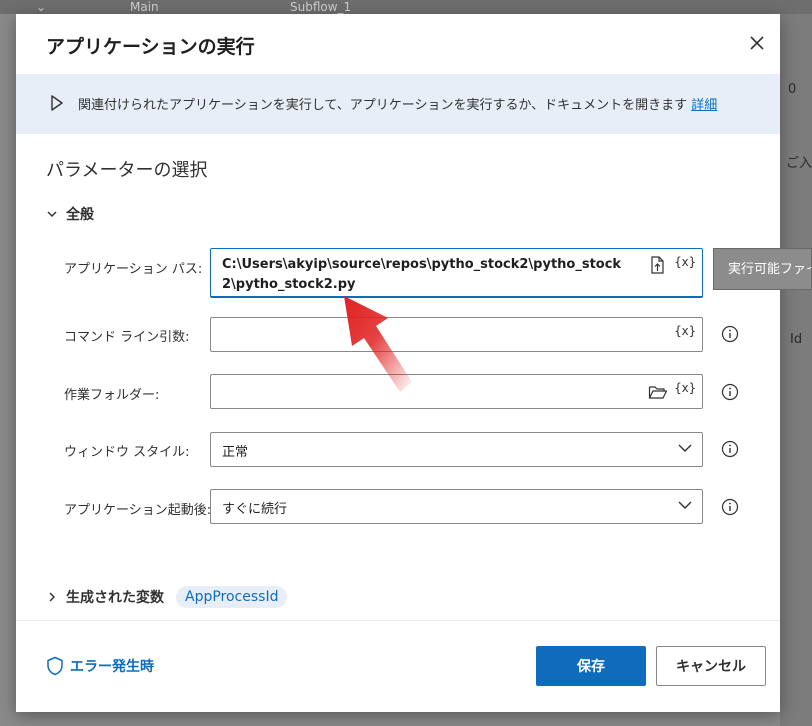 The image size is (812, 726). Describe the element at coordinates (456, 506) in the screenshot. I see `after-launch-dropdown: すぐに続行` at that location.